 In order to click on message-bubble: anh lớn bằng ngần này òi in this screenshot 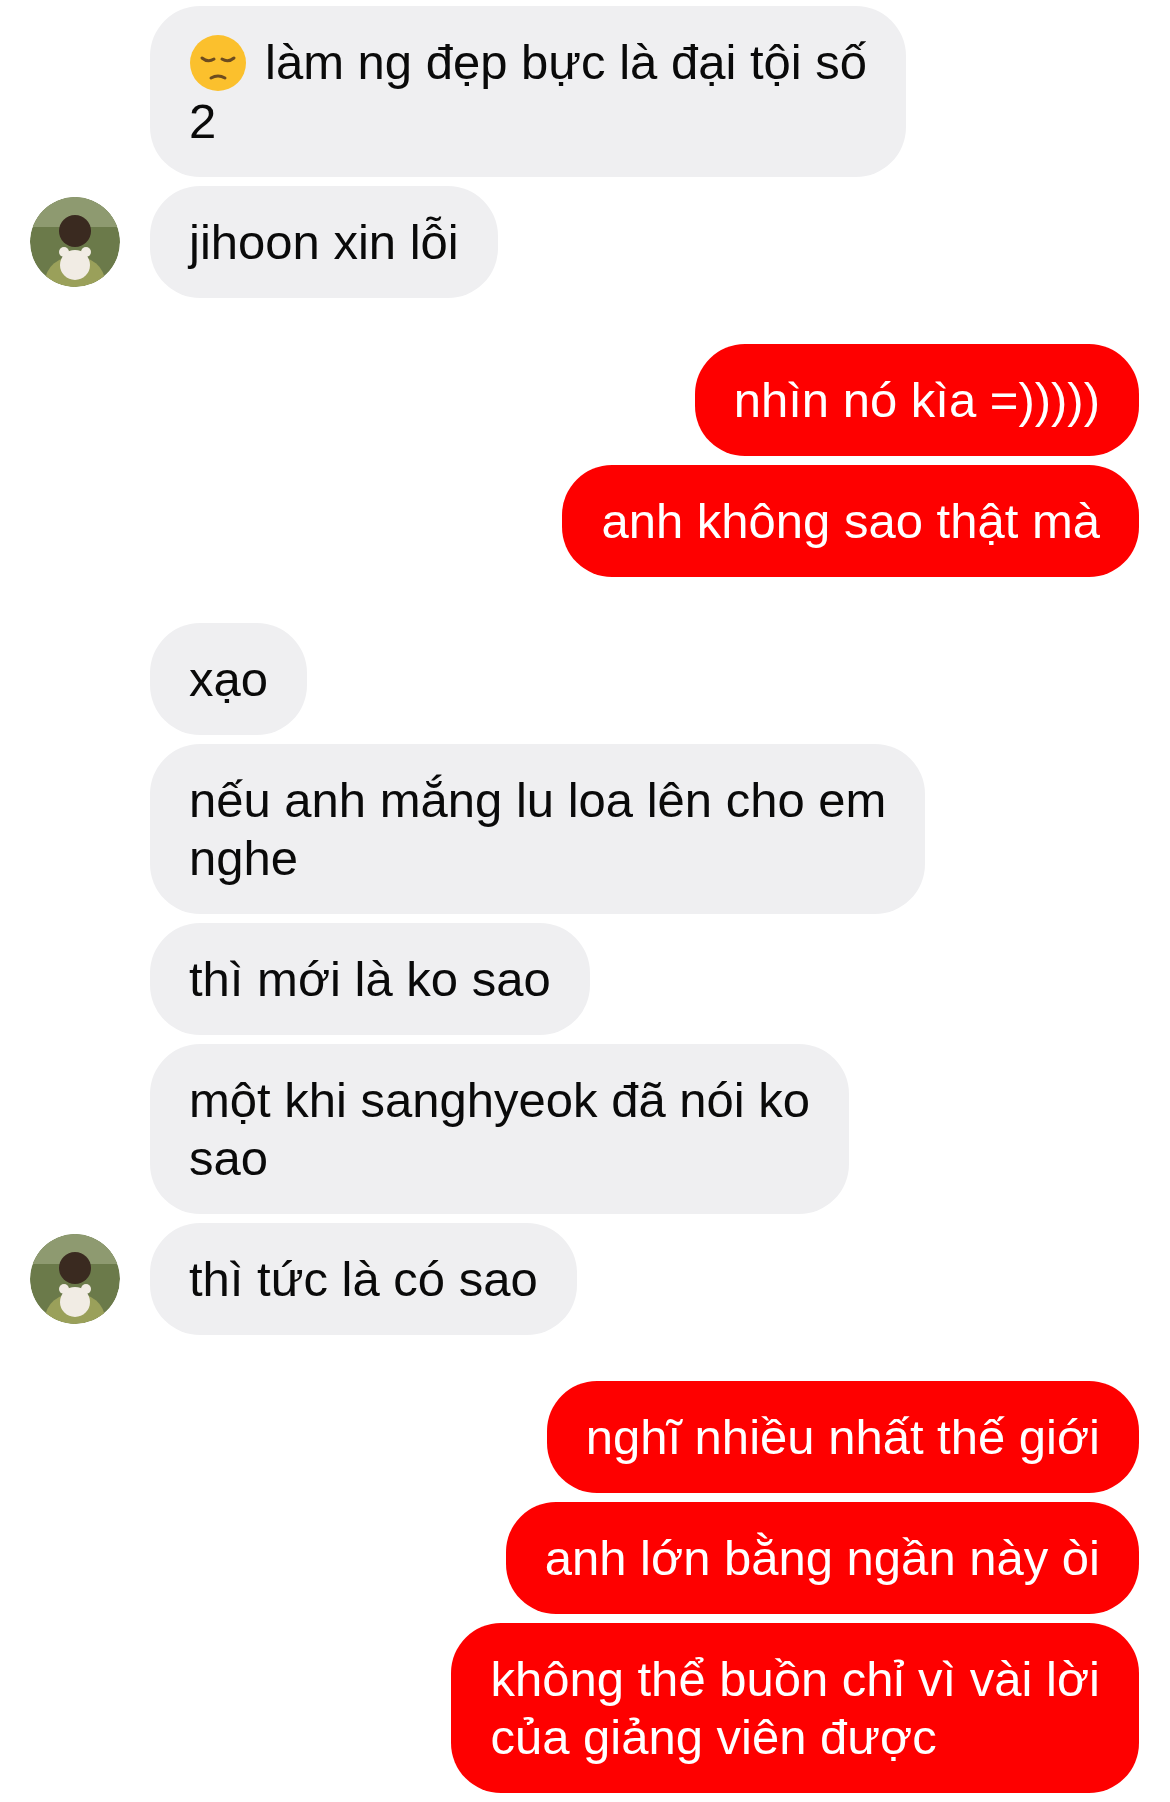, I will do `click(822, 1558)`.